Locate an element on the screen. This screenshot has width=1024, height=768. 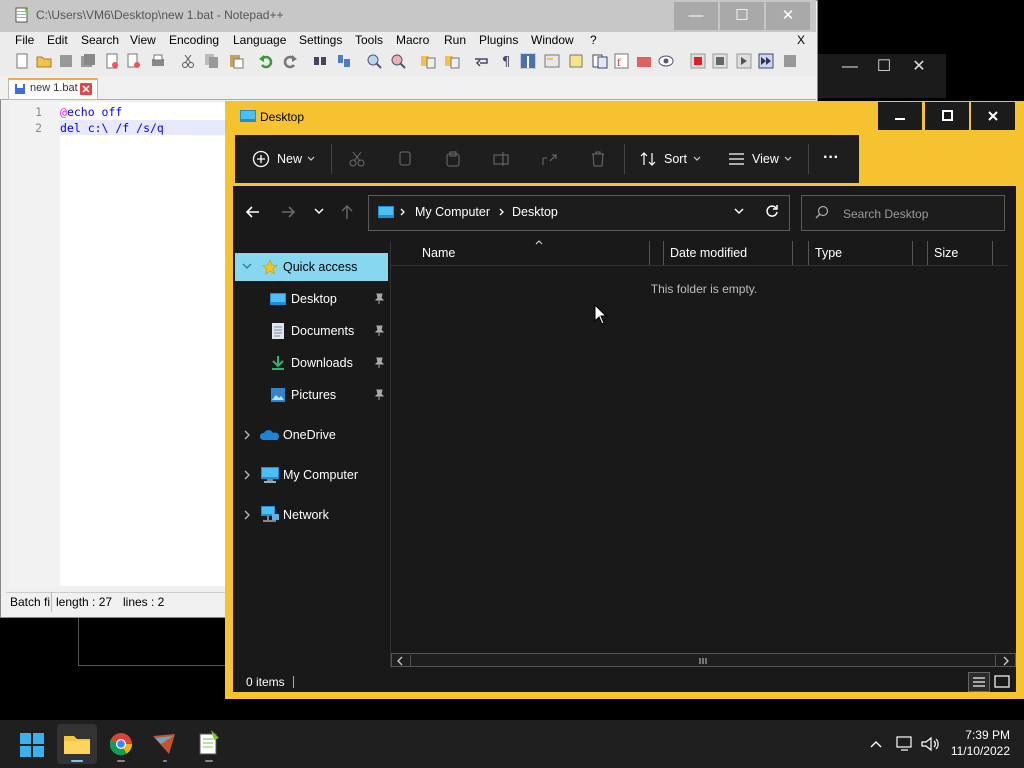
save-all-icon is located at coordinates (88, 61).